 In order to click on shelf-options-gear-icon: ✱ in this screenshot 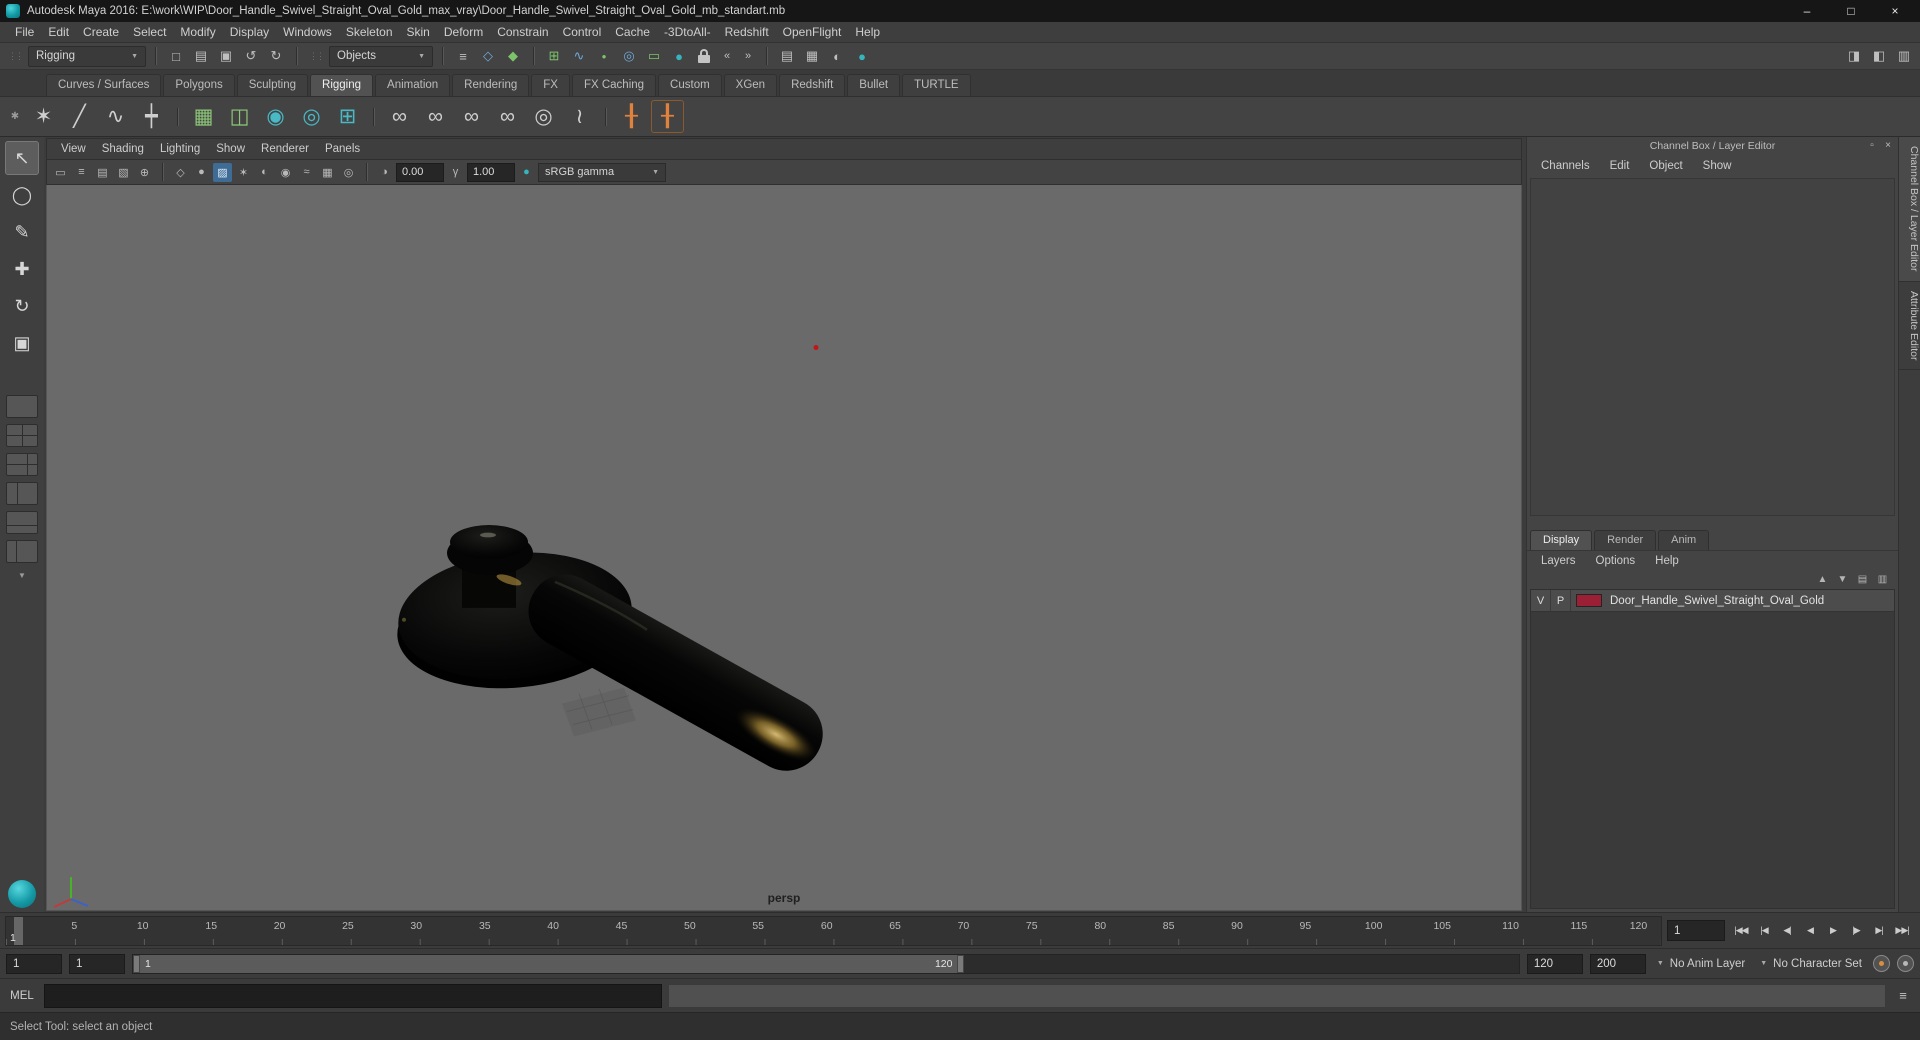, I will do `click(15, 117)`.